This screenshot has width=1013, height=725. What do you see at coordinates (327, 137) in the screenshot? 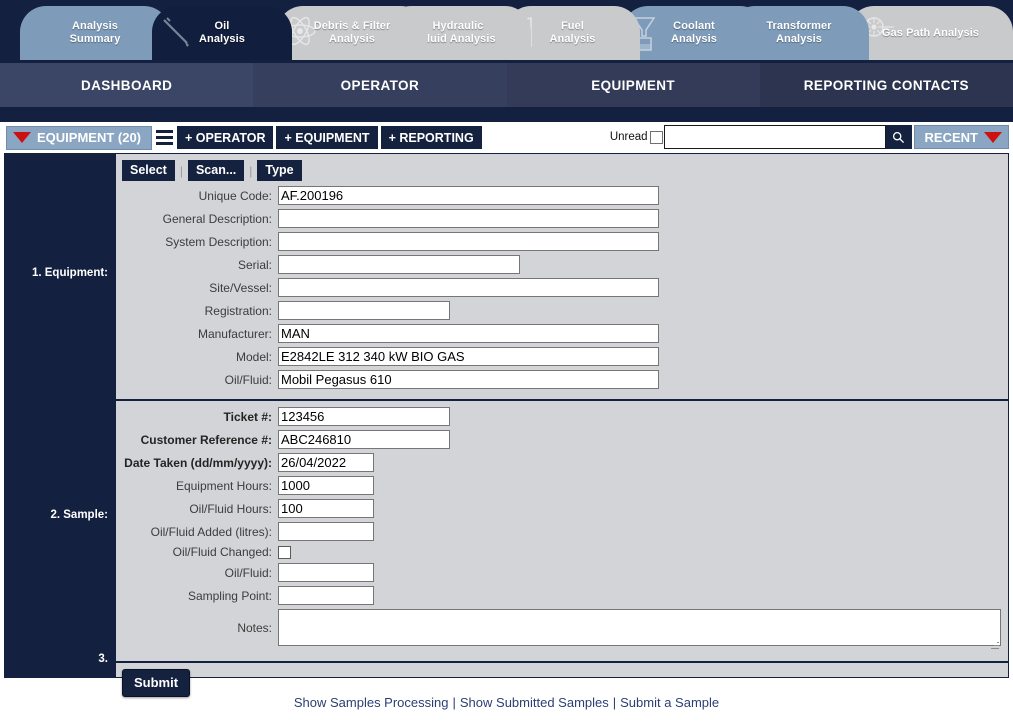
I see `add-equipment-button: + EQUIPMENT` at bounding box center [327, 137].